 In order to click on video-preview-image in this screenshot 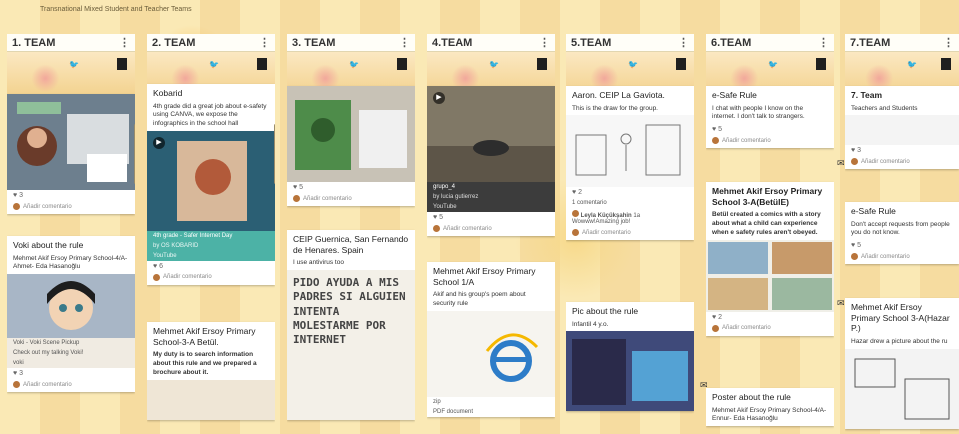, I will do `click(491, 134)`.